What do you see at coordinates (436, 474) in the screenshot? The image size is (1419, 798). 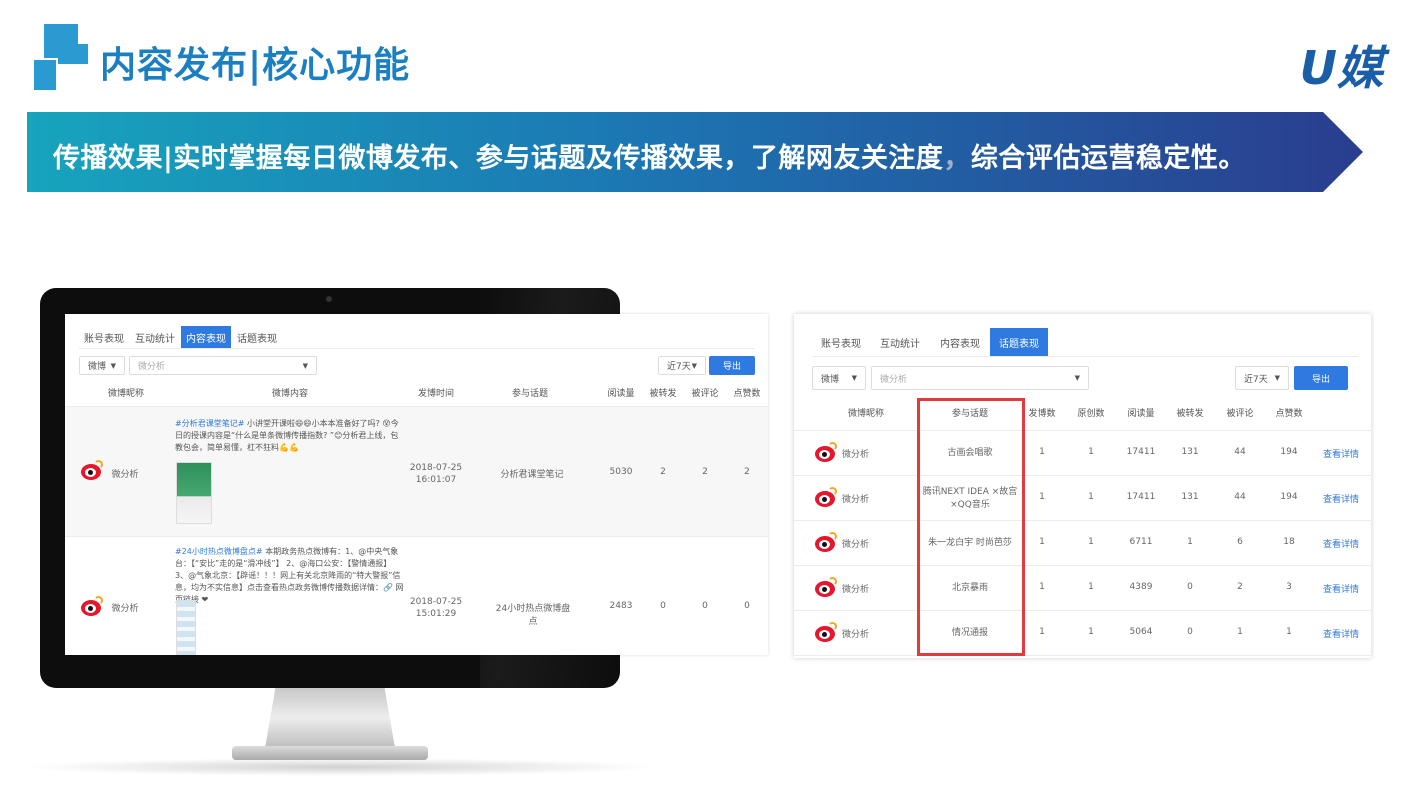 I see `post-time: 2018-07-25 16:01:07` at bounding box center [436, 474].